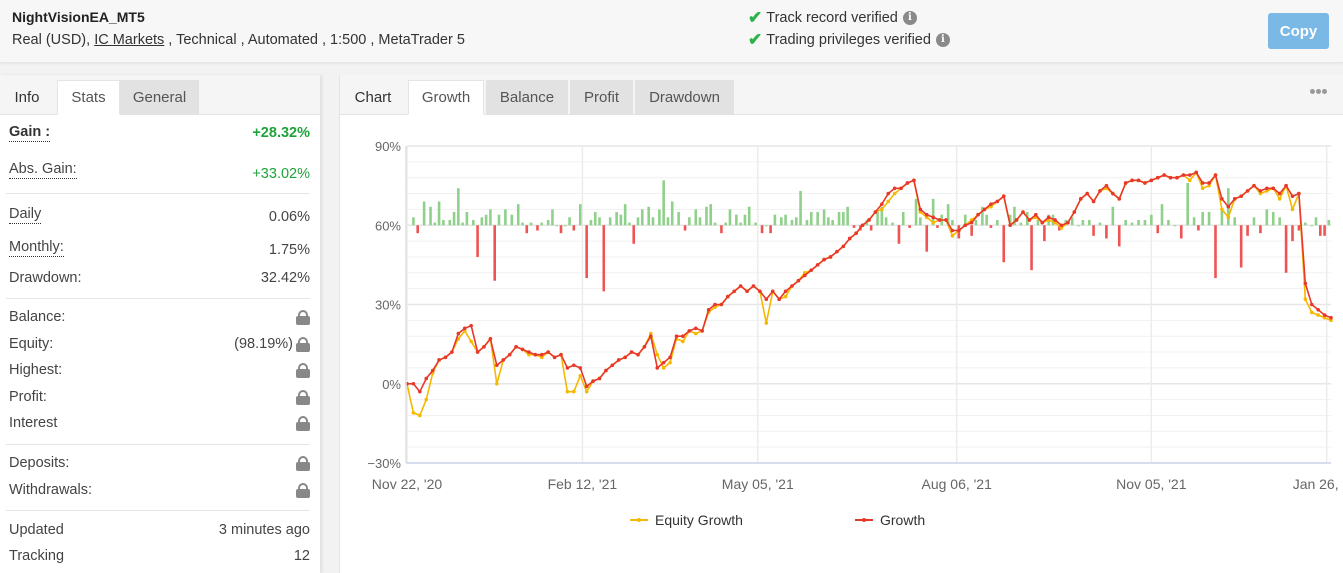 The width and height of the screenshot is (1343, 573). Describe the element at coordinates (890, 520) in the screenshot. I see `legend-growth: Growth` at that location.